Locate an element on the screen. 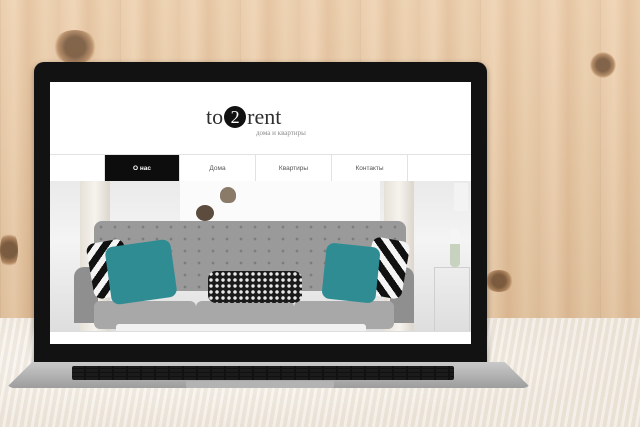 Image resolution: width=640 pixels, height=427 pixels. site-header: to 2 rent дома и квартиры is located at coordinates (260, 117).